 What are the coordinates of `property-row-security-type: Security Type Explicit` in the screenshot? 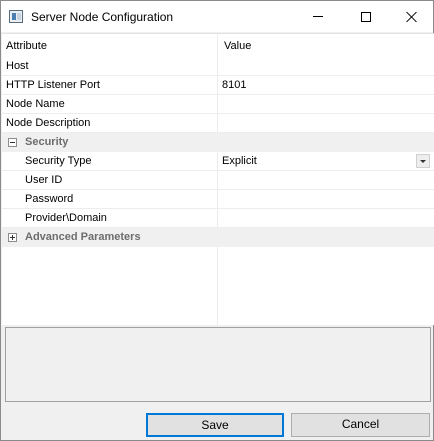 It's located at (218, 161).